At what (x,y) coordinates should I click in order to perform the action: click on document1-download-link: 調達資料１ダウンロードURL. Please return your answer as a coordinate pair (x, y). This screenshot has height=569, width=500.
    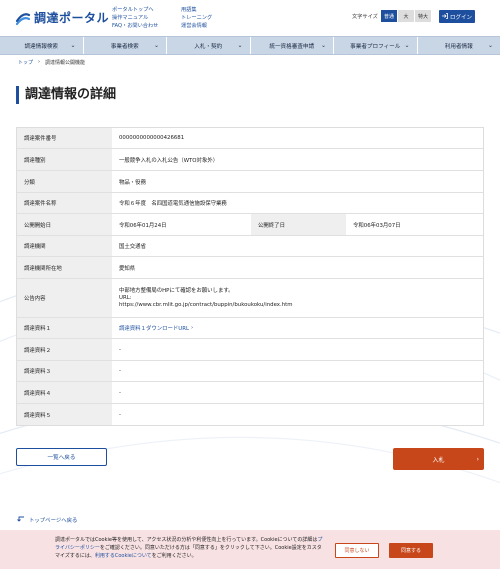
    Looking at the image, I should click on (154, 328).